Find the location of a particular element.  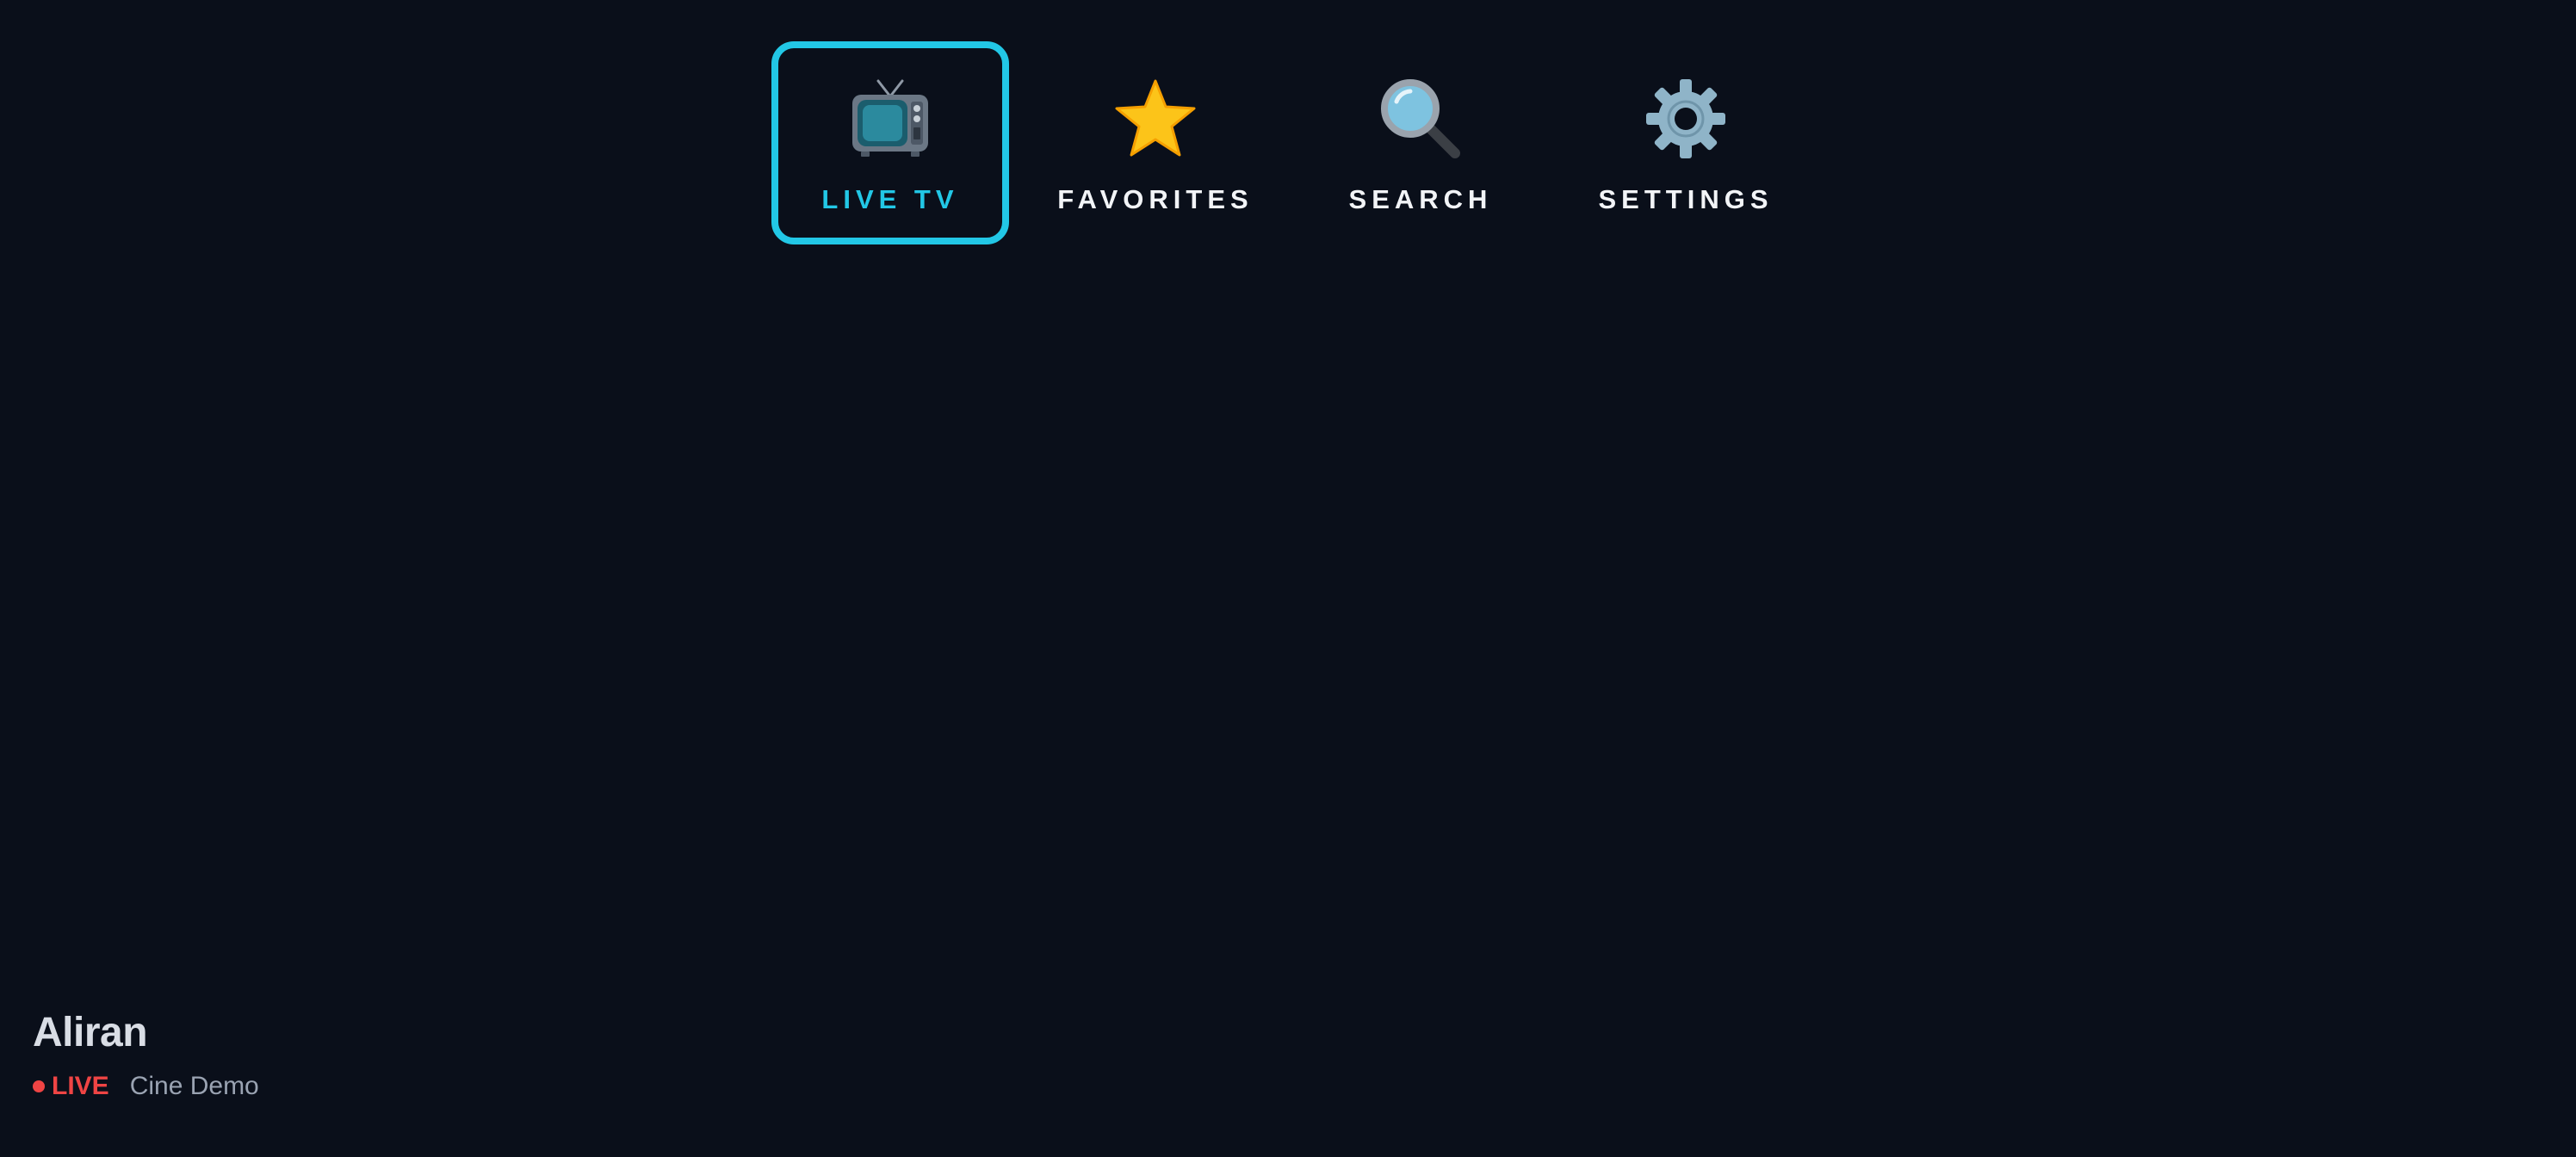

provider-name: Cine Demo is located at coordinates (194, 1086).